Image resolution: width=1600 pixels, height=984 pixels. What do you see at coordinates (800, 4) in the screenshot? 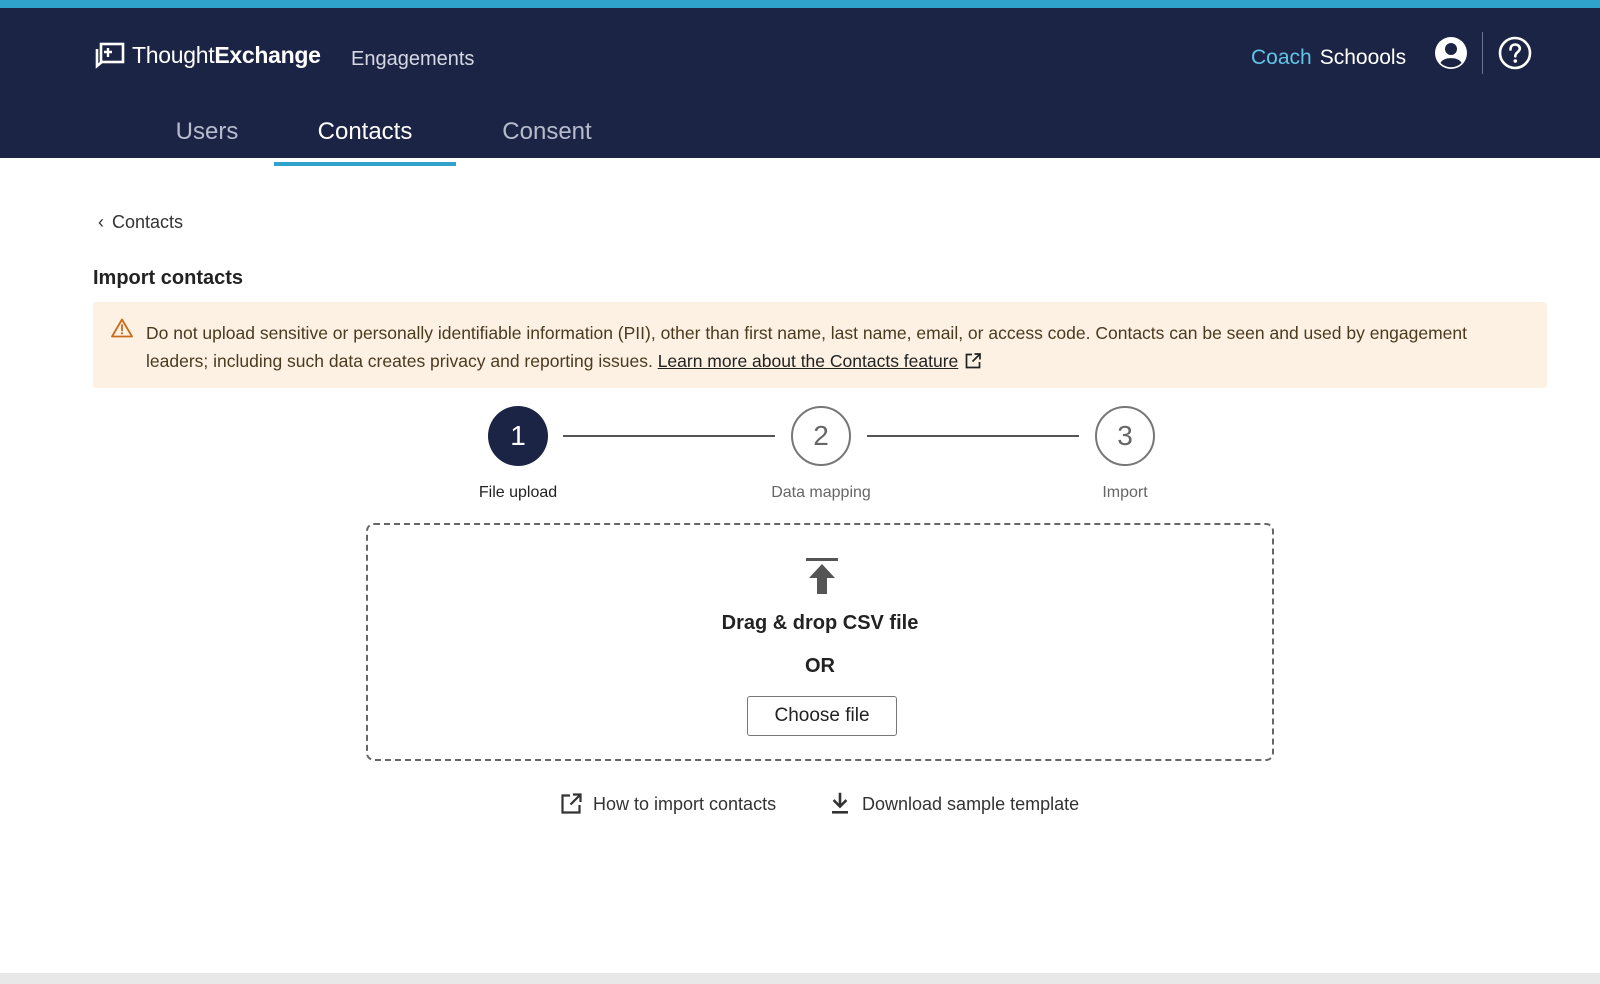
I see `accent-stripe` at bounding box center [800, 4].